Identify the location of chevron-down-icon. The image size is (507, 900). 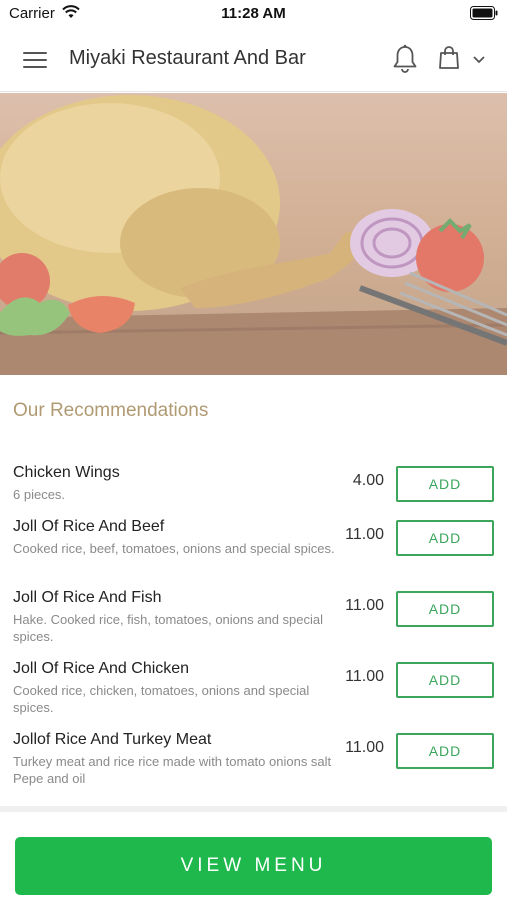
(479, 60).